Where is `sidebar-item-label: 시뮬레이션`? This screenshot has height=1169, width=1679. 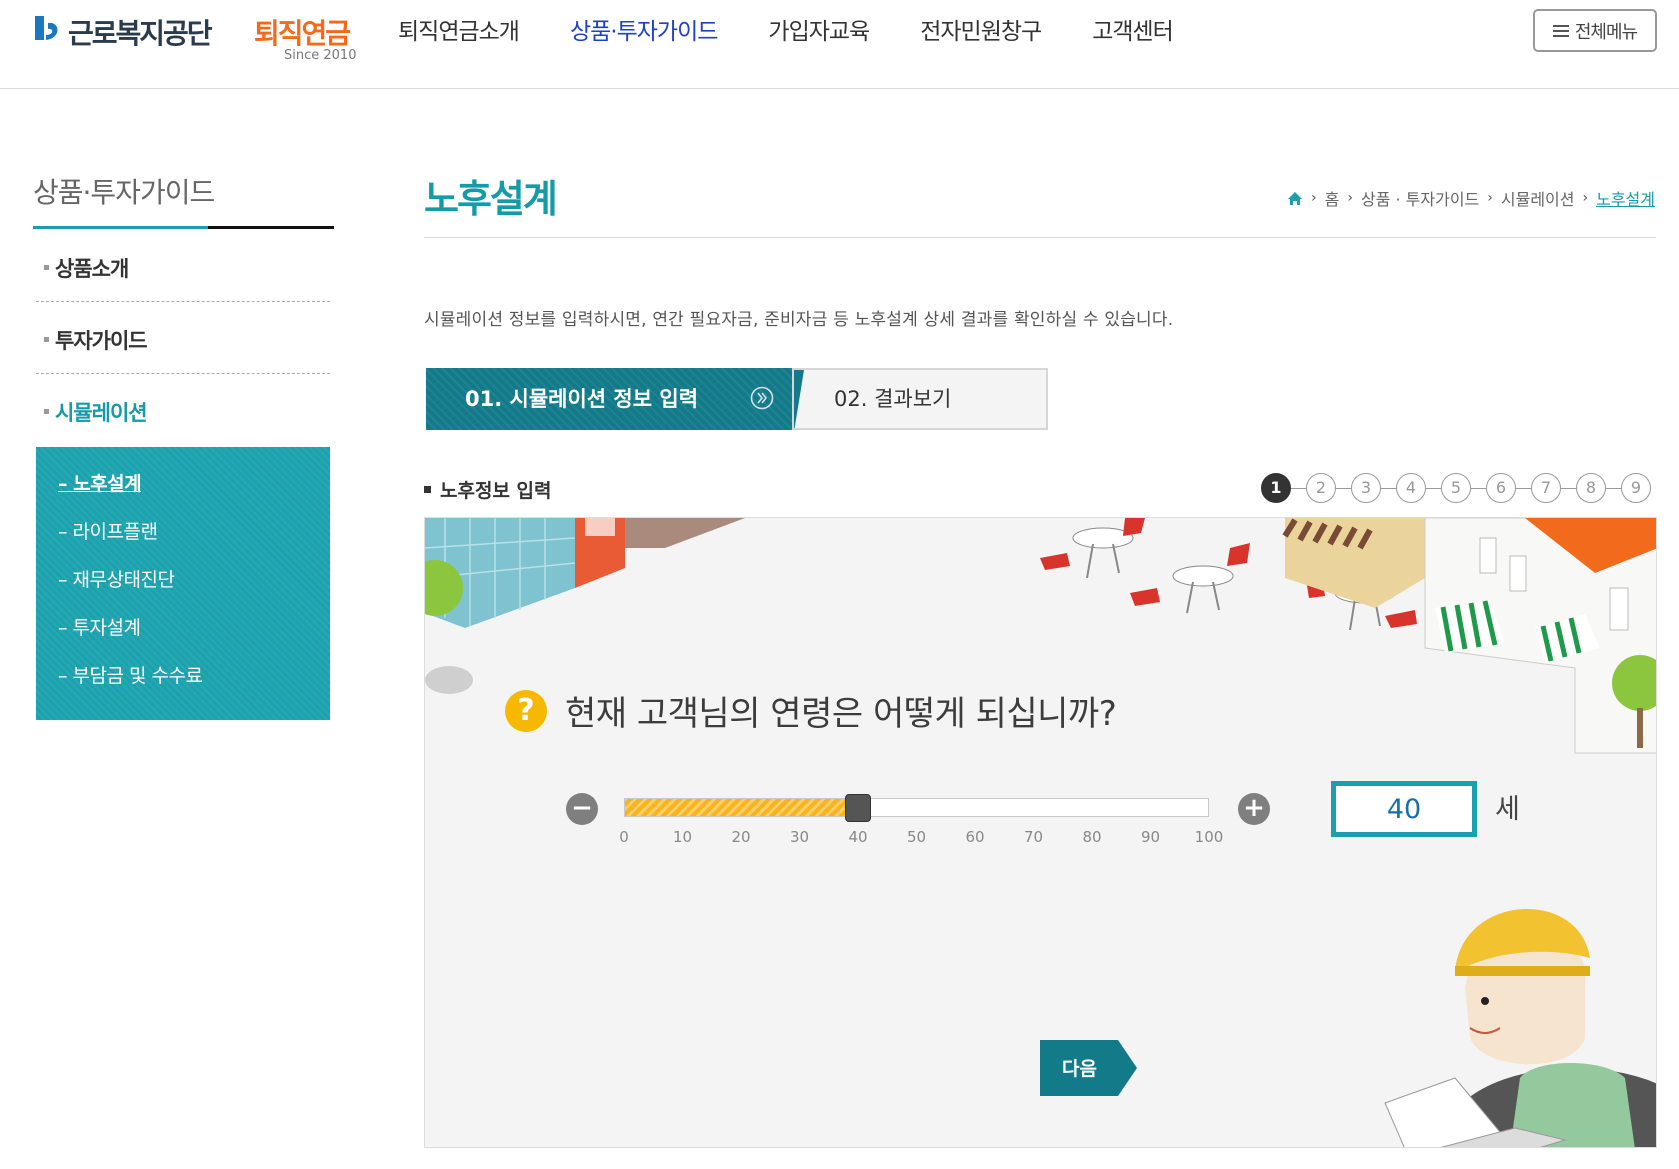
sidebar-item-label: 시뮬레이션 is located at coordinates (101, 413).